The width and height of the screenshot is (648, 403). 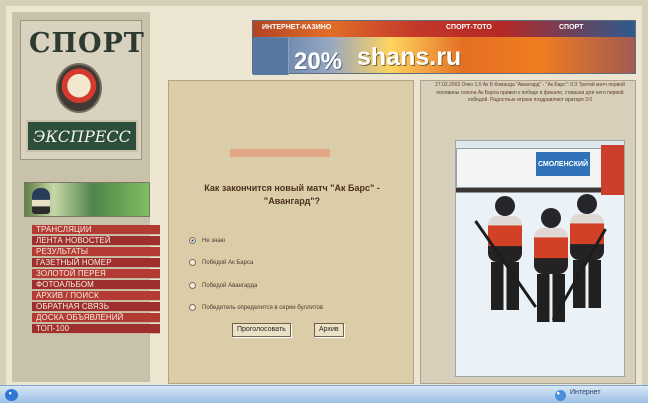 I want to click on poll-option-label: Победитель определится в серии буллитов, so click(x=263, y=307).